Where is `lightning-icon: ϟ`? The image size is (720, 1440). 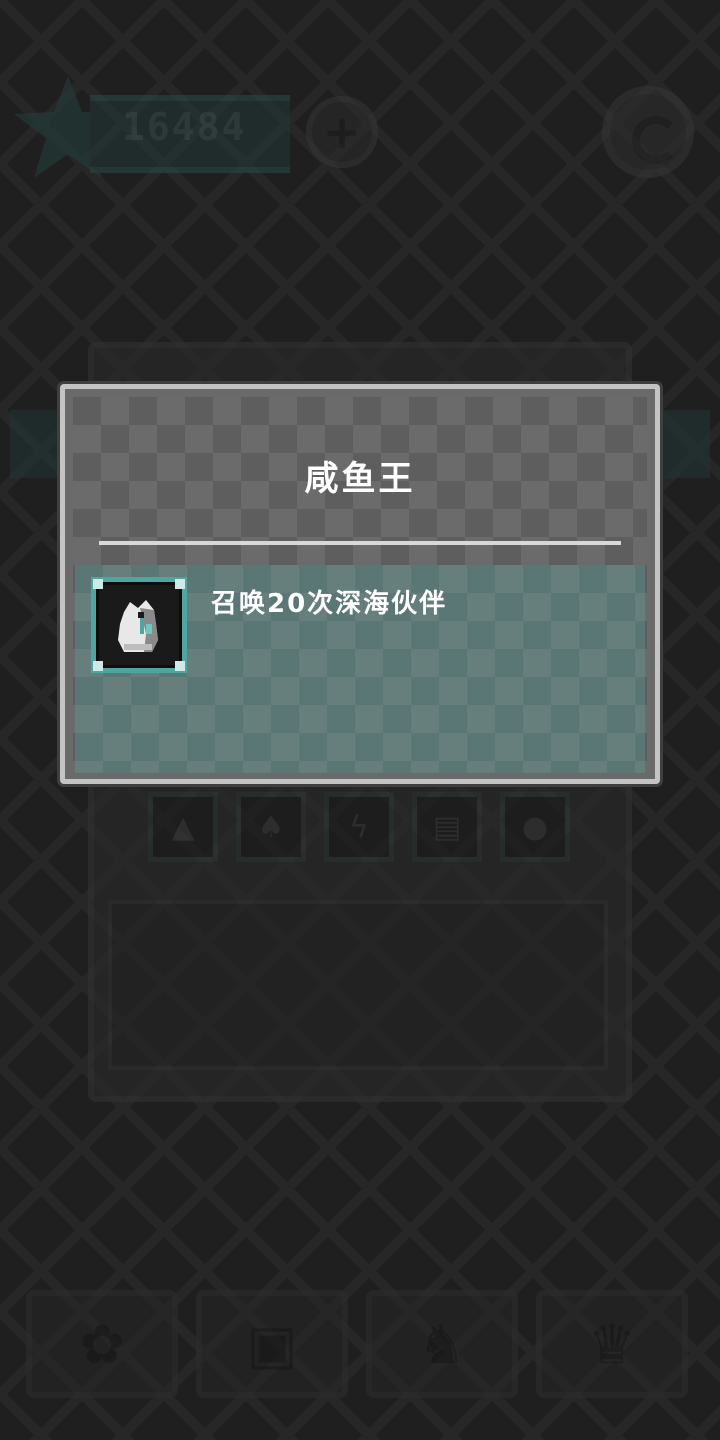
lightning-icon: ϟ is located at coordinates (359, 827).